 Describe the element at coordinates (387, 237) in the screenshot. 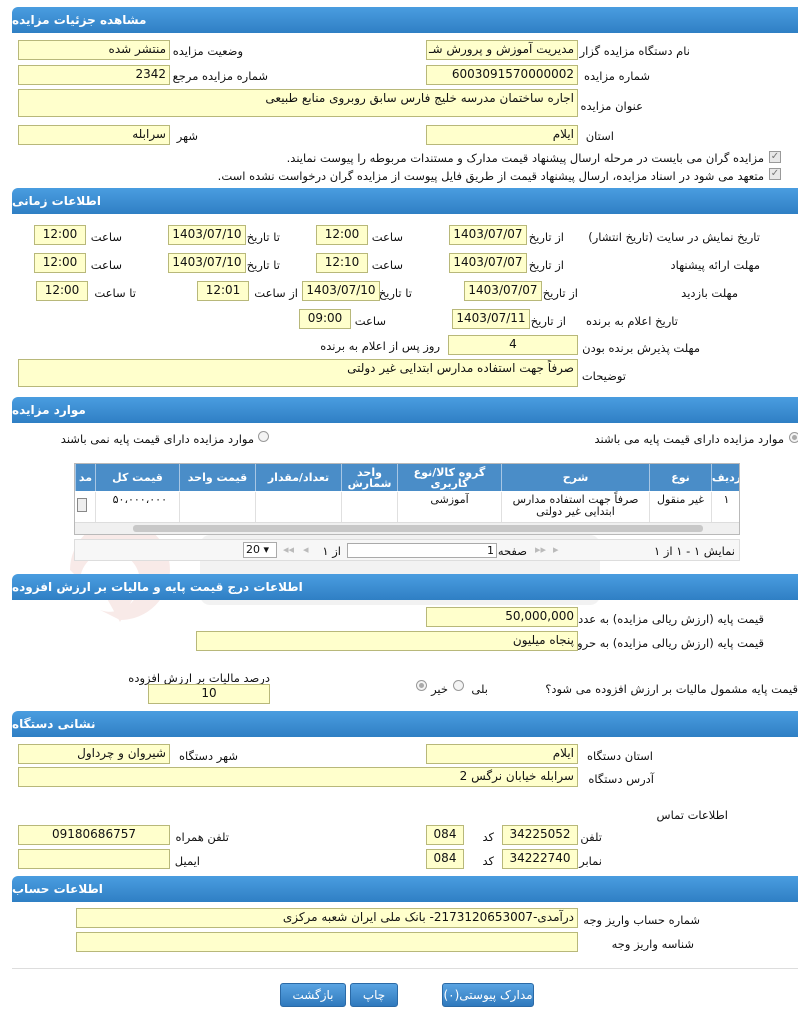

I see `display-from-time-label: ساعت` at that location.